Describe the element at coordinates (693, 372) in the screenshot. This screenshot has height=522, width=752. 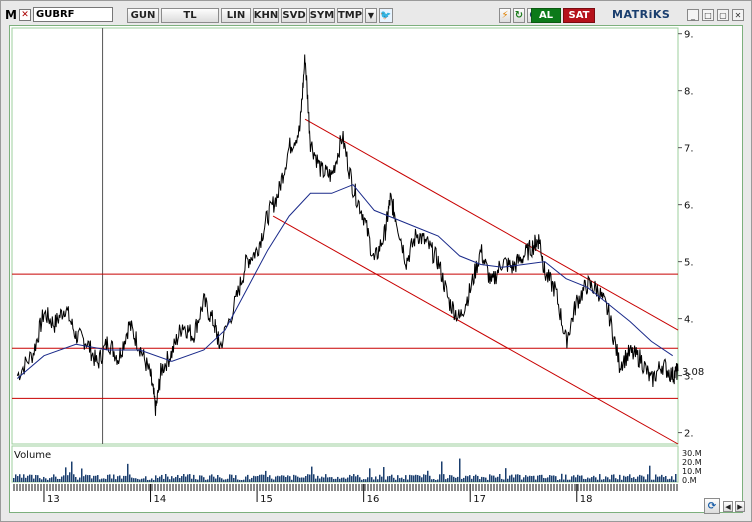
I see `last-value-label: 3.08` at that location.